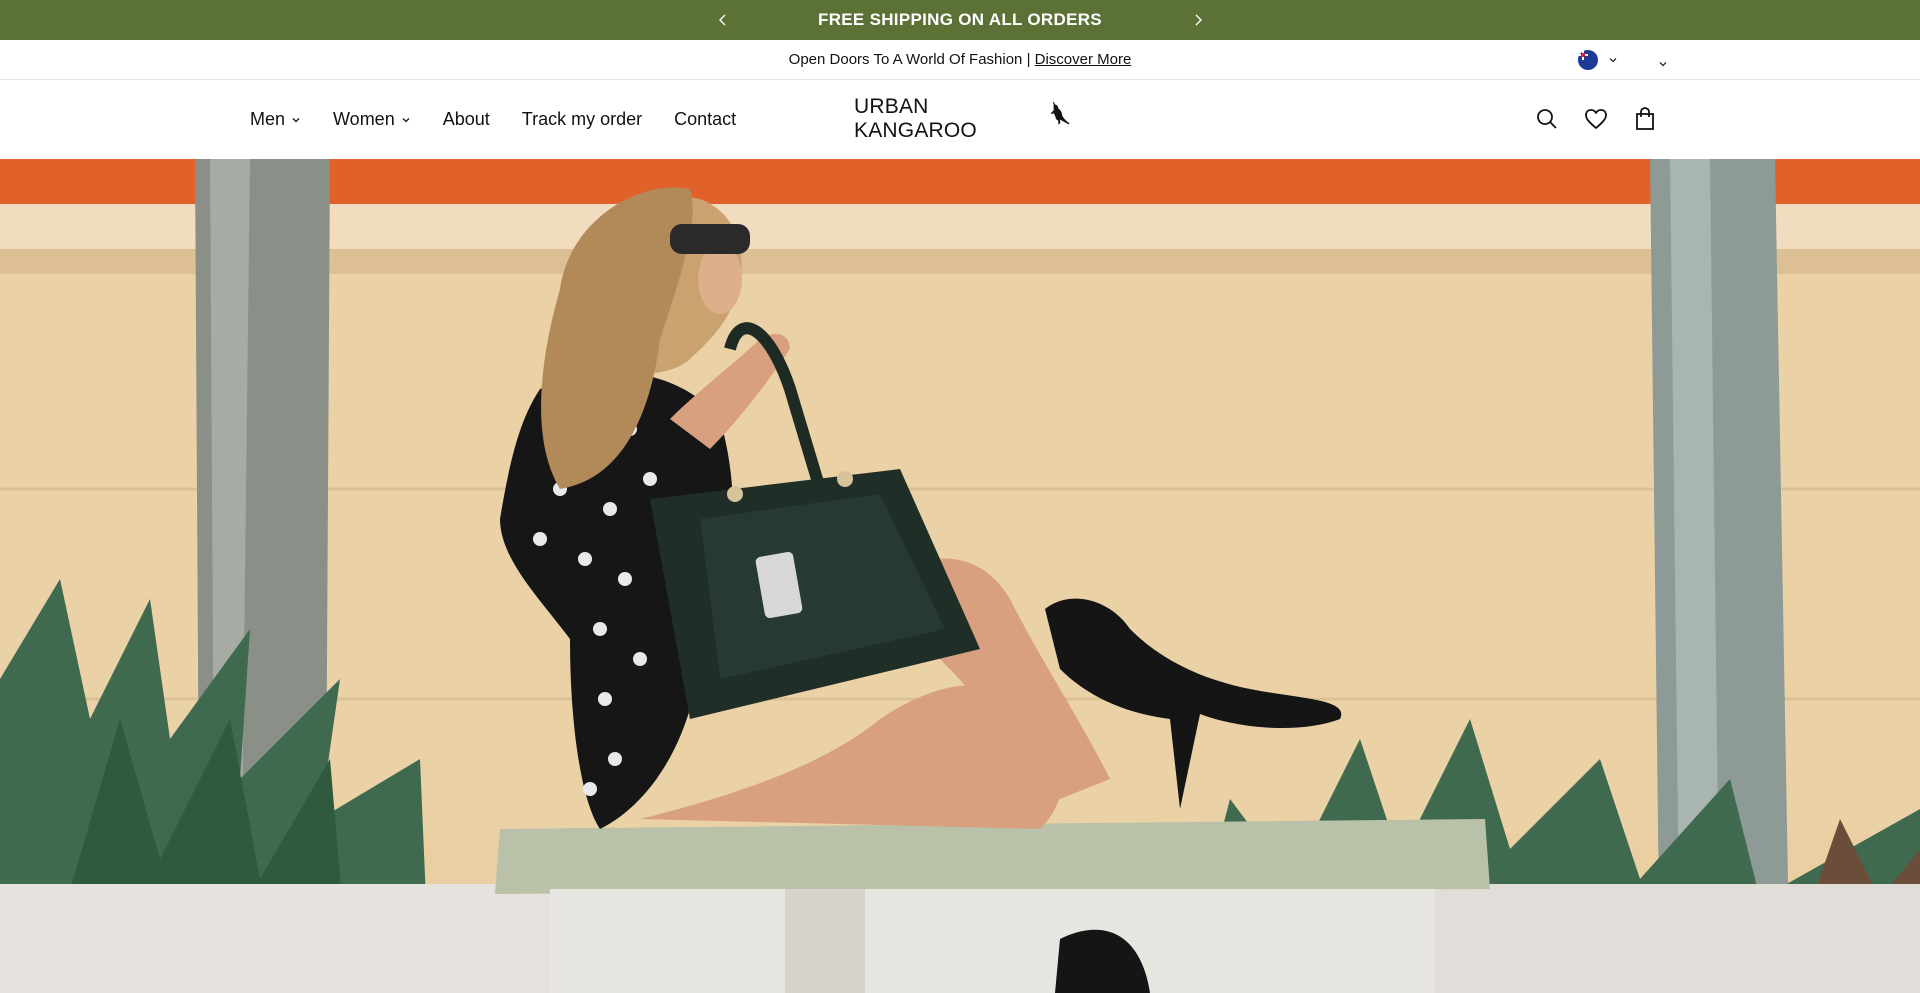 This screenshot has height=993, width=1920. What do you see at coordinates (509, 119) in the screenshot?
I see `main-nav: Men Women About Track my order Contact` at bounding box center [509, 119].